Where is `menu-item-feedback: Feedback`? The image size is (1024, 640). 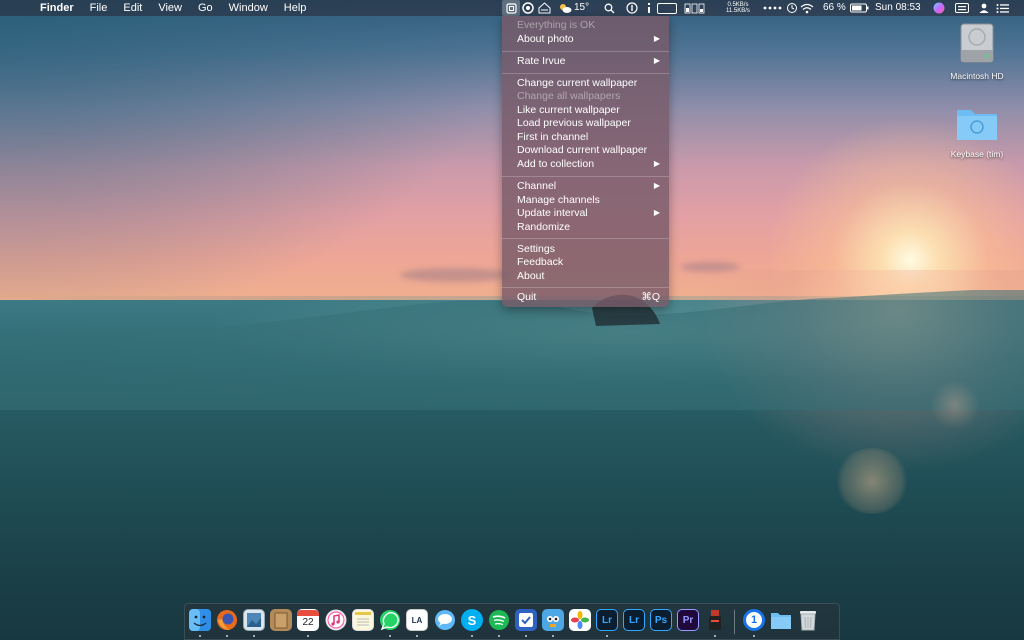
menu-item-feedback: Feedback is located at coordinates (589, 262).